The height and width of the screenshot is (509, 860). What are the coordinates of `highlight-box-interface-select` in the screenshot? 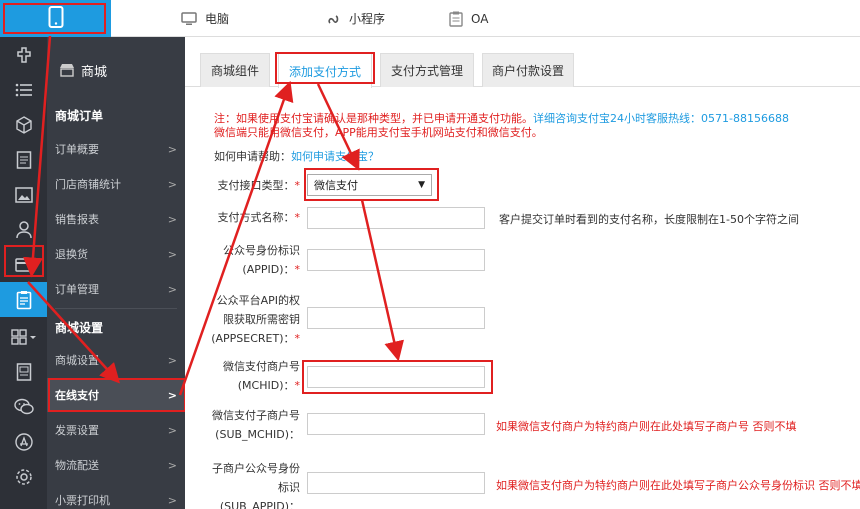 It's located at (371, 184).